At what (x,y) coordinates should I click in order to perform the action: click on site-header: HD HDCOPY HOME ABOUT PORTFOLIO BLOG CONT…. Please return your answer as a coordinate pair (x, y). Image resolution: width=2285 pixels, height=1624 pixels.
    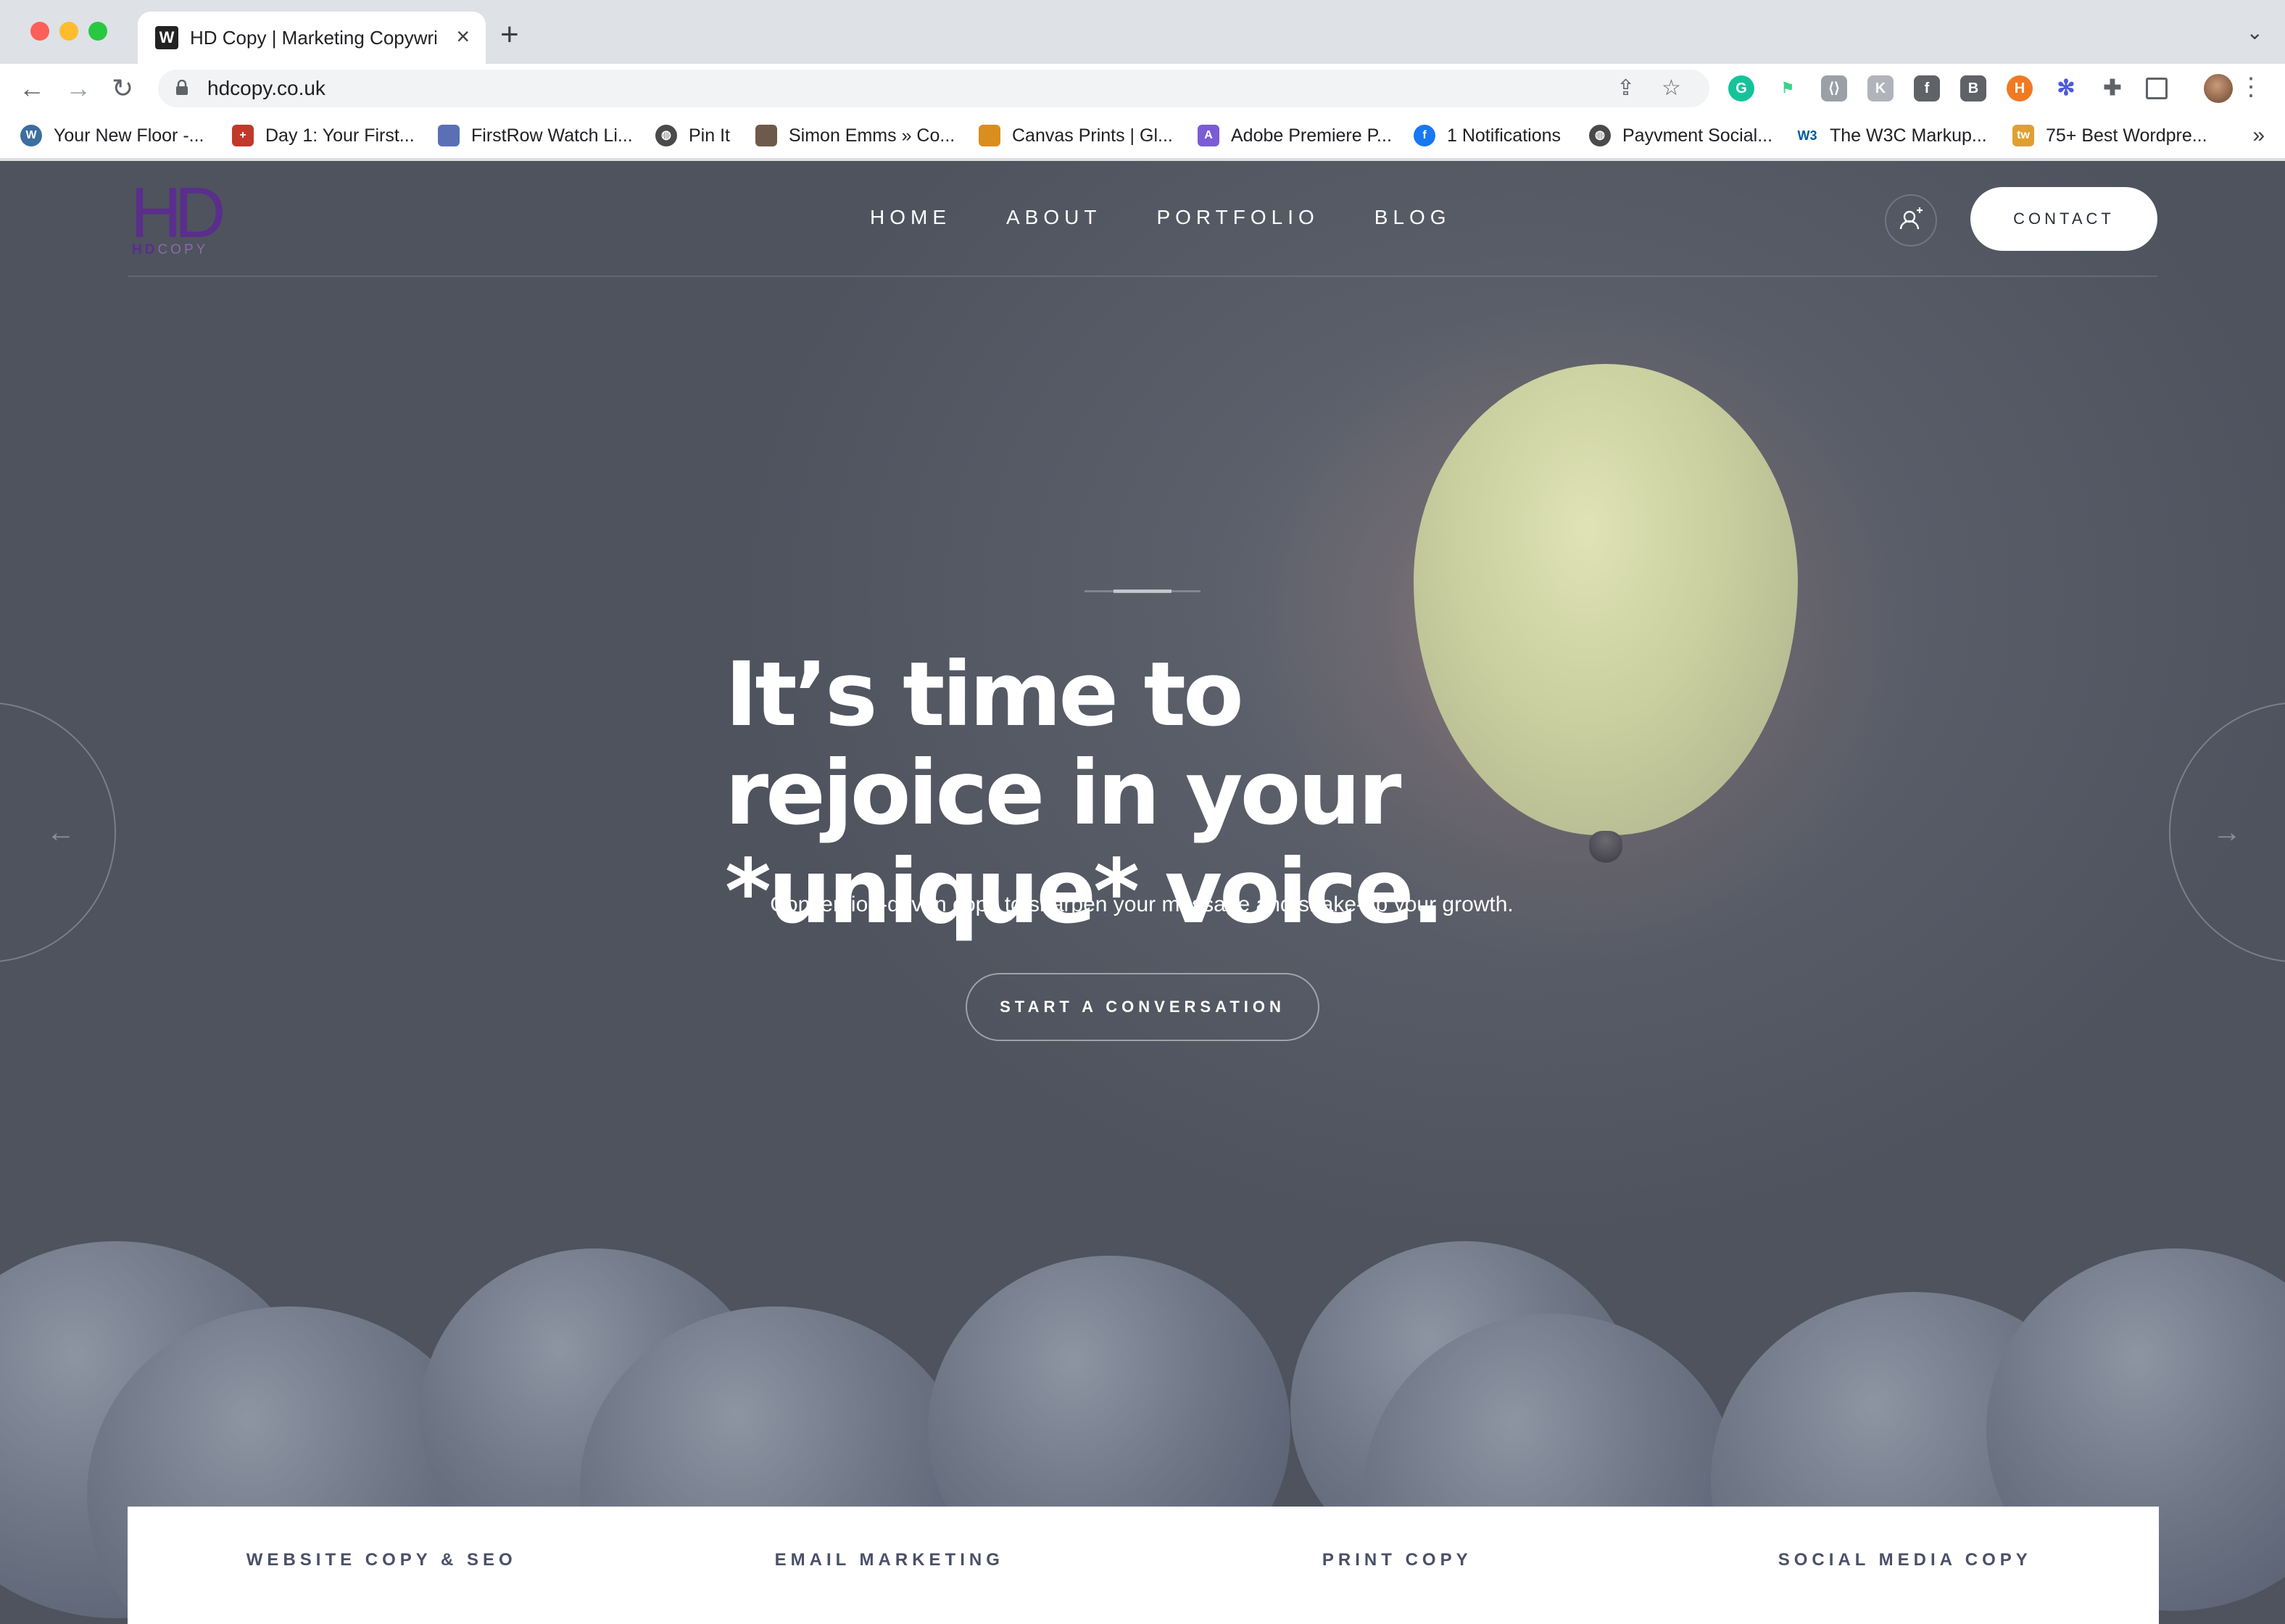
    Looking at the image, I should click on (1142, 219).